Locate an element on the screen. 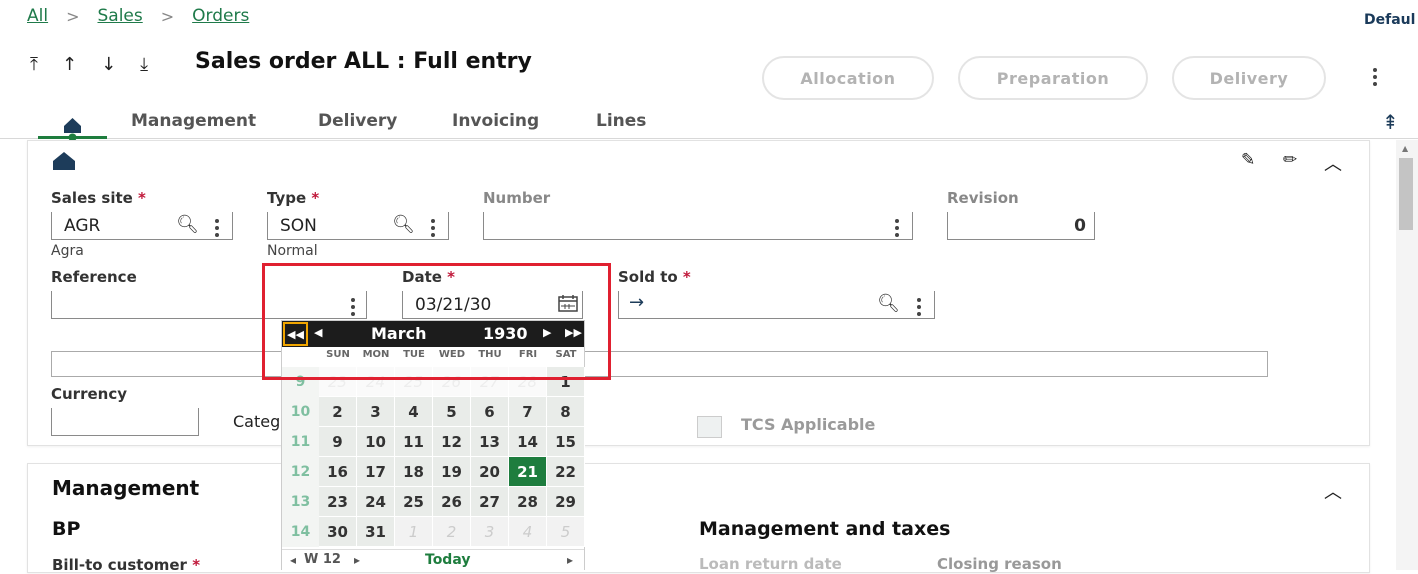 The image size is (1418, 574). default-label: Defaul is located at coordinates (1389, 20).